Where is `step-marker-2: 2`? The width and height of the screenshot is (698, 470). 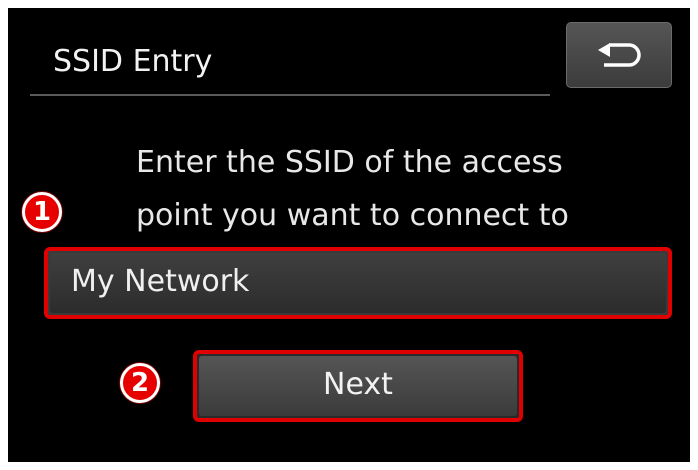
step-marker-2: 2 is located at coordinates (140, 383).